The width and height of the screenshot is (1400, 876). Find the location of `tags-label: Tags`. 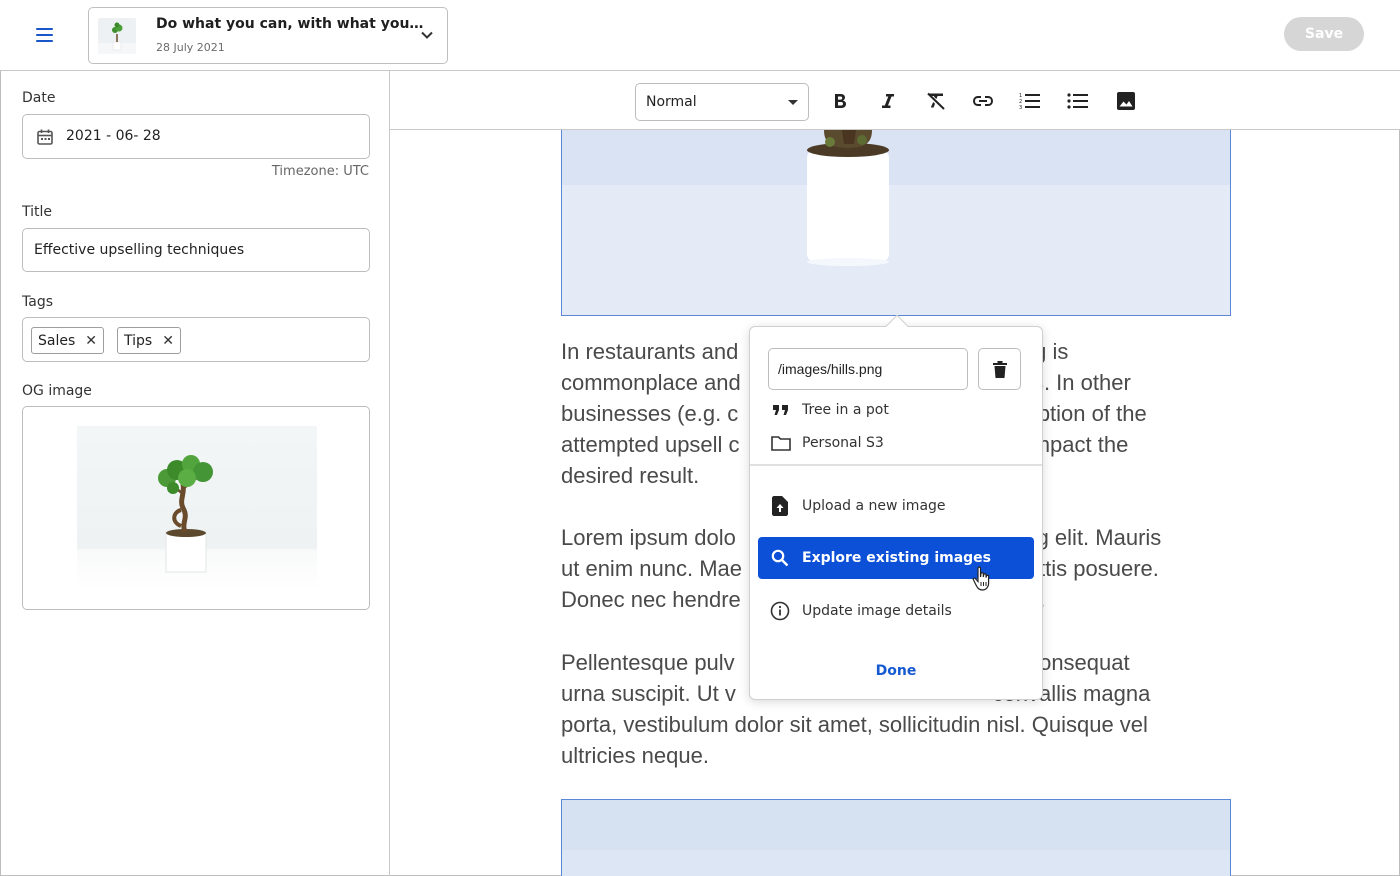

tags-label: Tags is located at coordinates (37, 302).